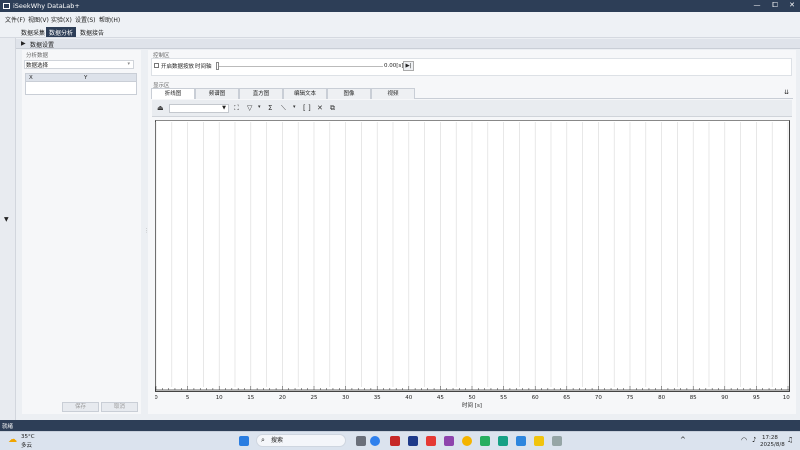 This screenshot has height=450, width=800. Describe the element at coordinates (395, 441) in the screenshot. I see `app-icon-red` at that location.